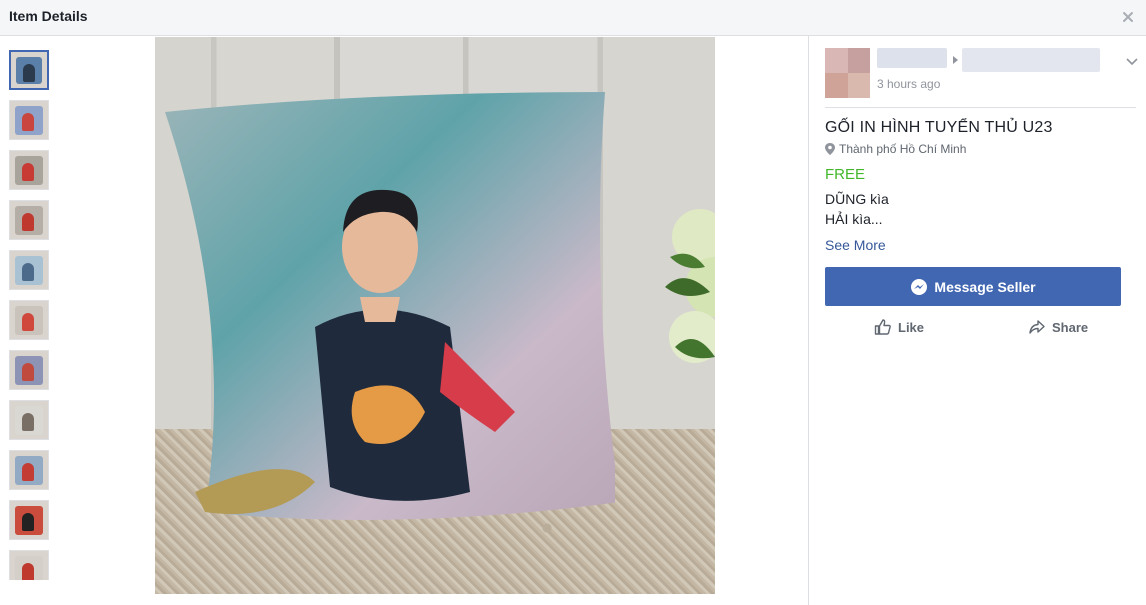  What do you see at coordinates (1132, 61) in the screenshot?
I see `chevron-down-icon` at bounding box center [1132, 61].